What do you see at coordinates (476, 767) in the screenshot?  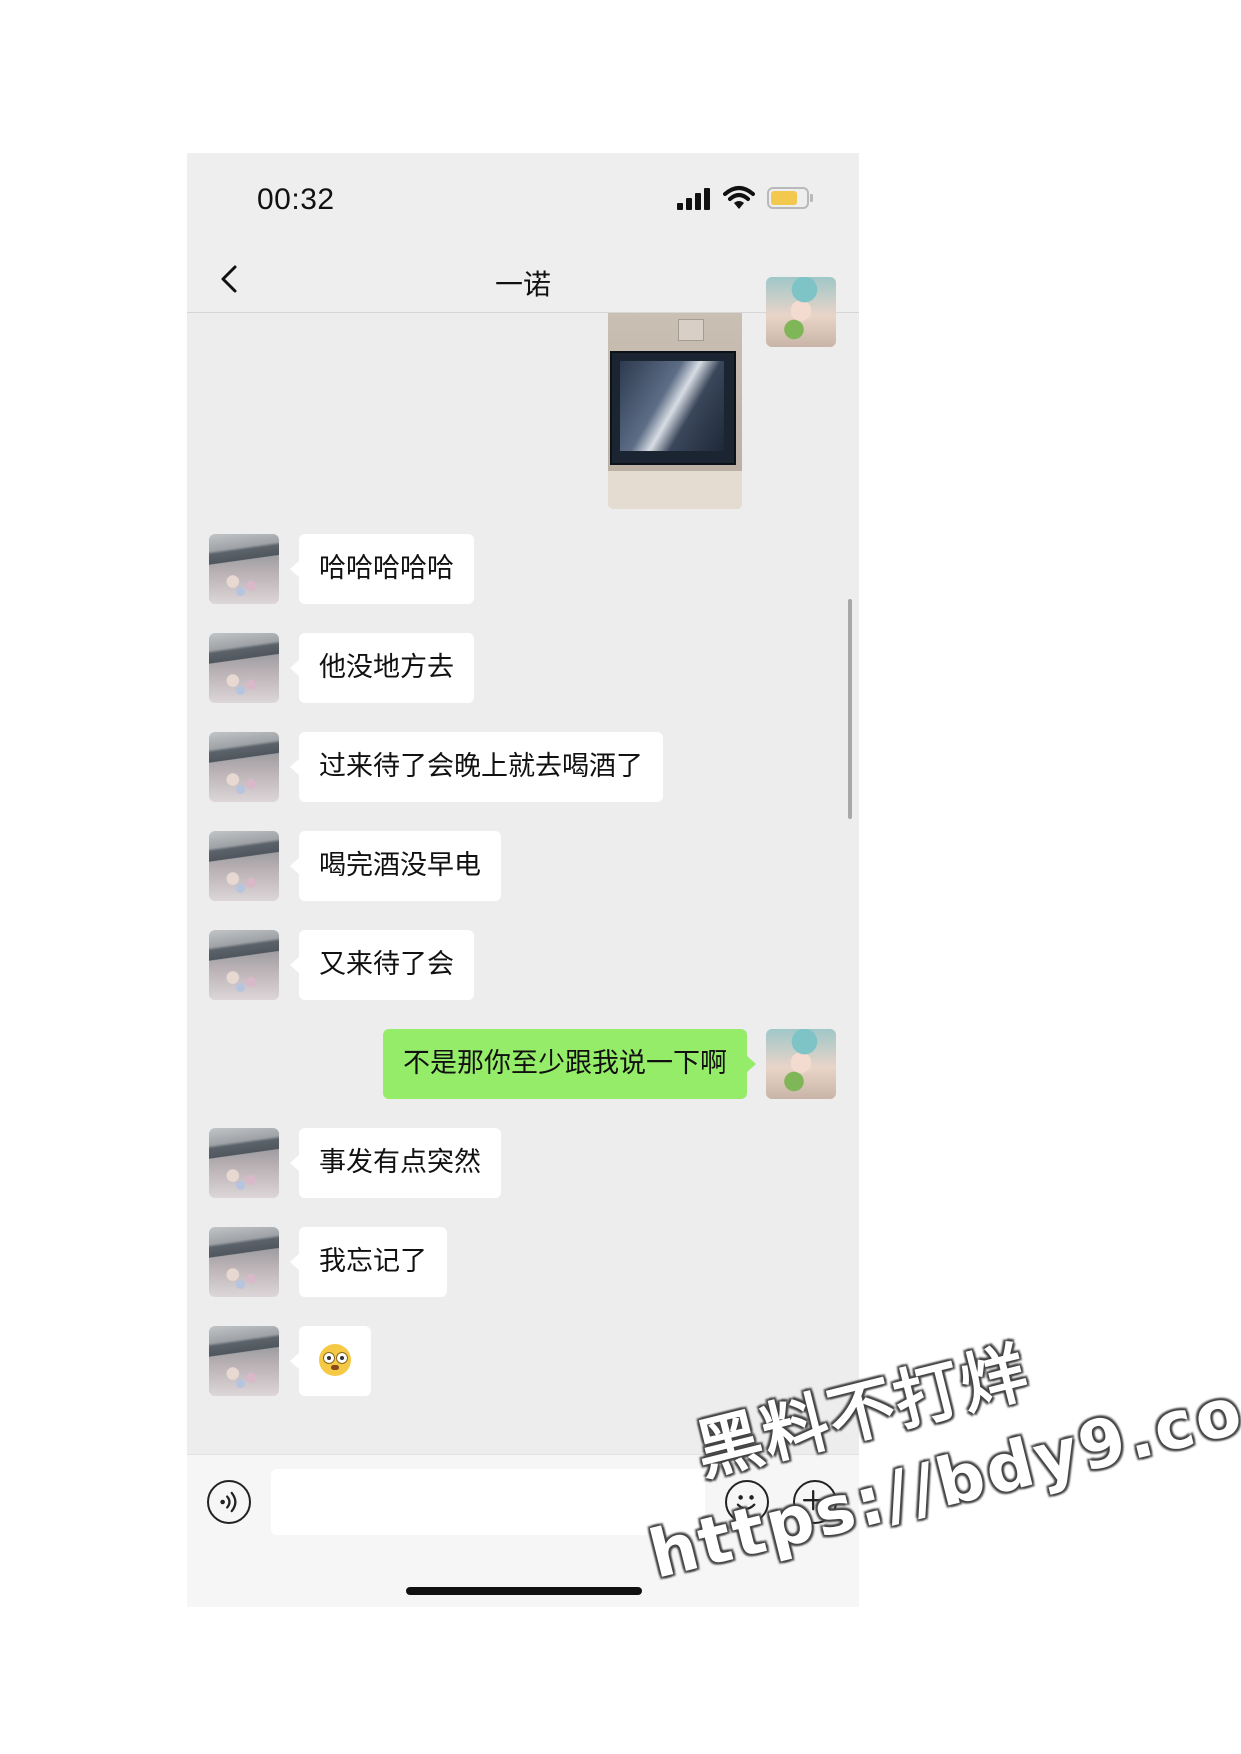 I see `message-bubble: 过来待了会晚上就去喝酒了` at bounding box center [476, 767].